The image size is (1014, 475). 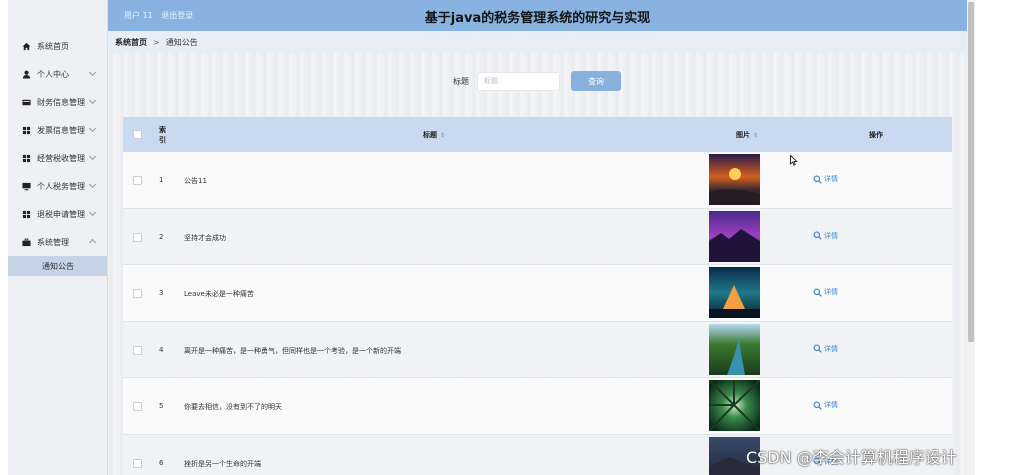 What do you see at coordinates (161, 236) in the screenshot?
I see `row-index: 2` at bounding box center [161, 236].